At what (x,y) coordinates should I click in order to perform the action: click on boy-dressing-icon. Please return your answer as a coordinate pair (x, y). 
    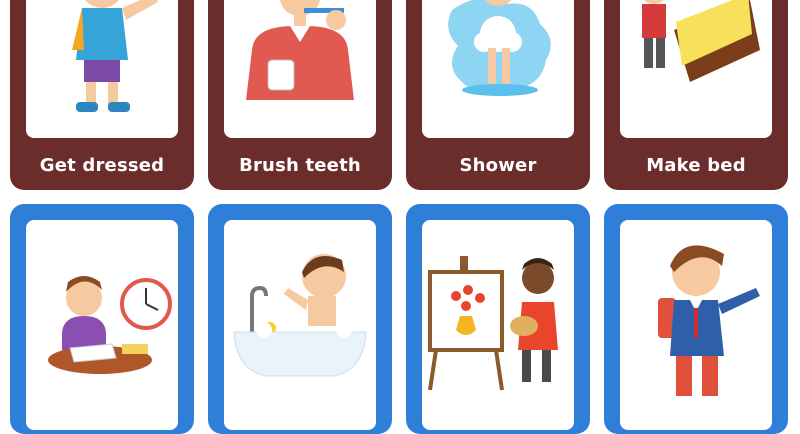
    Looking at the image, I should click on (115, 56).